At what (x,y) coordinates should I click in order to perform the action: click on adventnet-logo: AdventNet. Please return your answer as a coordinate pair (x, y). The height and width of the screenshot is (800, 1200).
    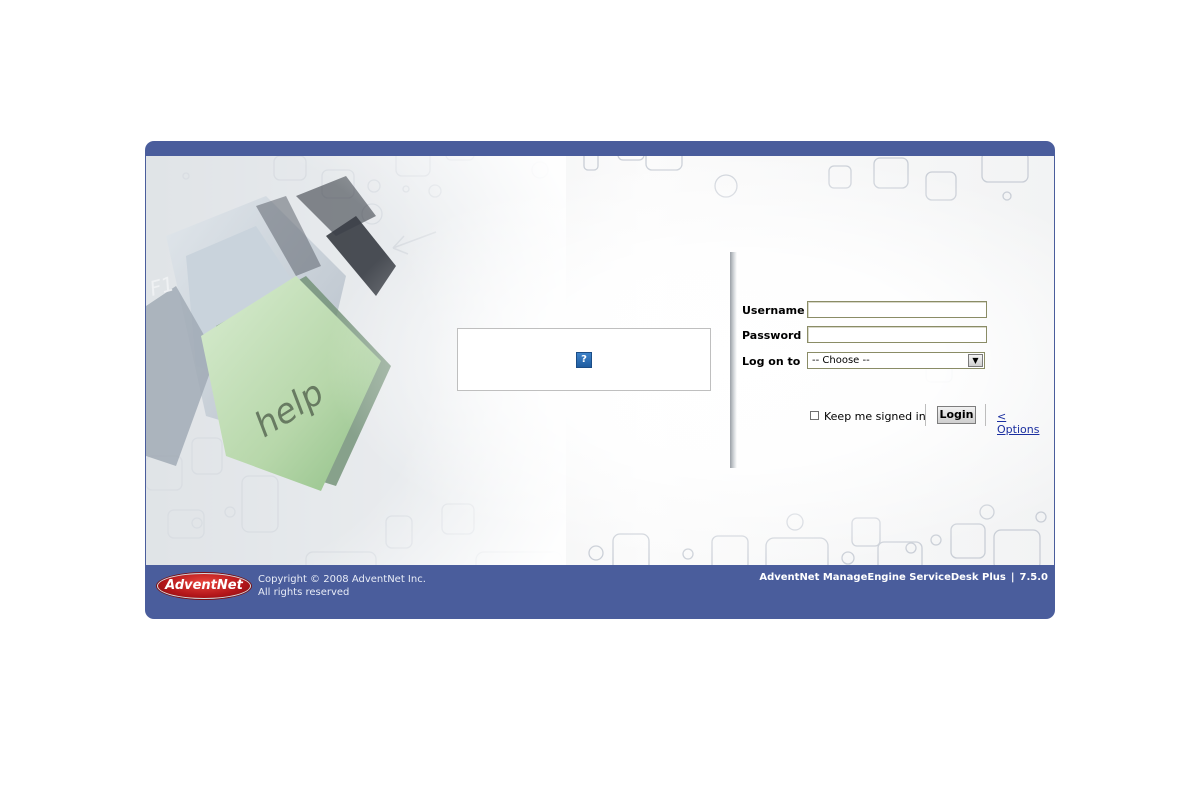
    Looking at the image, I should click on (204, 586).